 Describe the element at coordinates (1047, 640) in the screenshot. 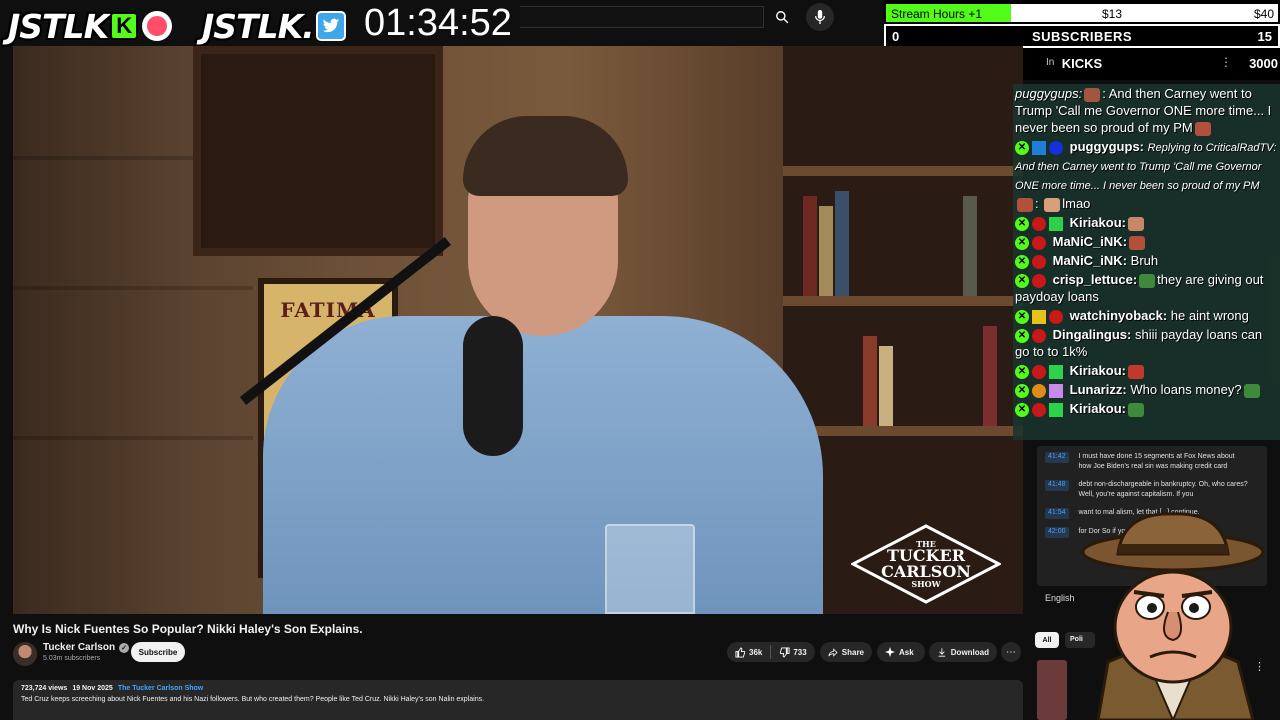

I see `chip-all: All` at that location.